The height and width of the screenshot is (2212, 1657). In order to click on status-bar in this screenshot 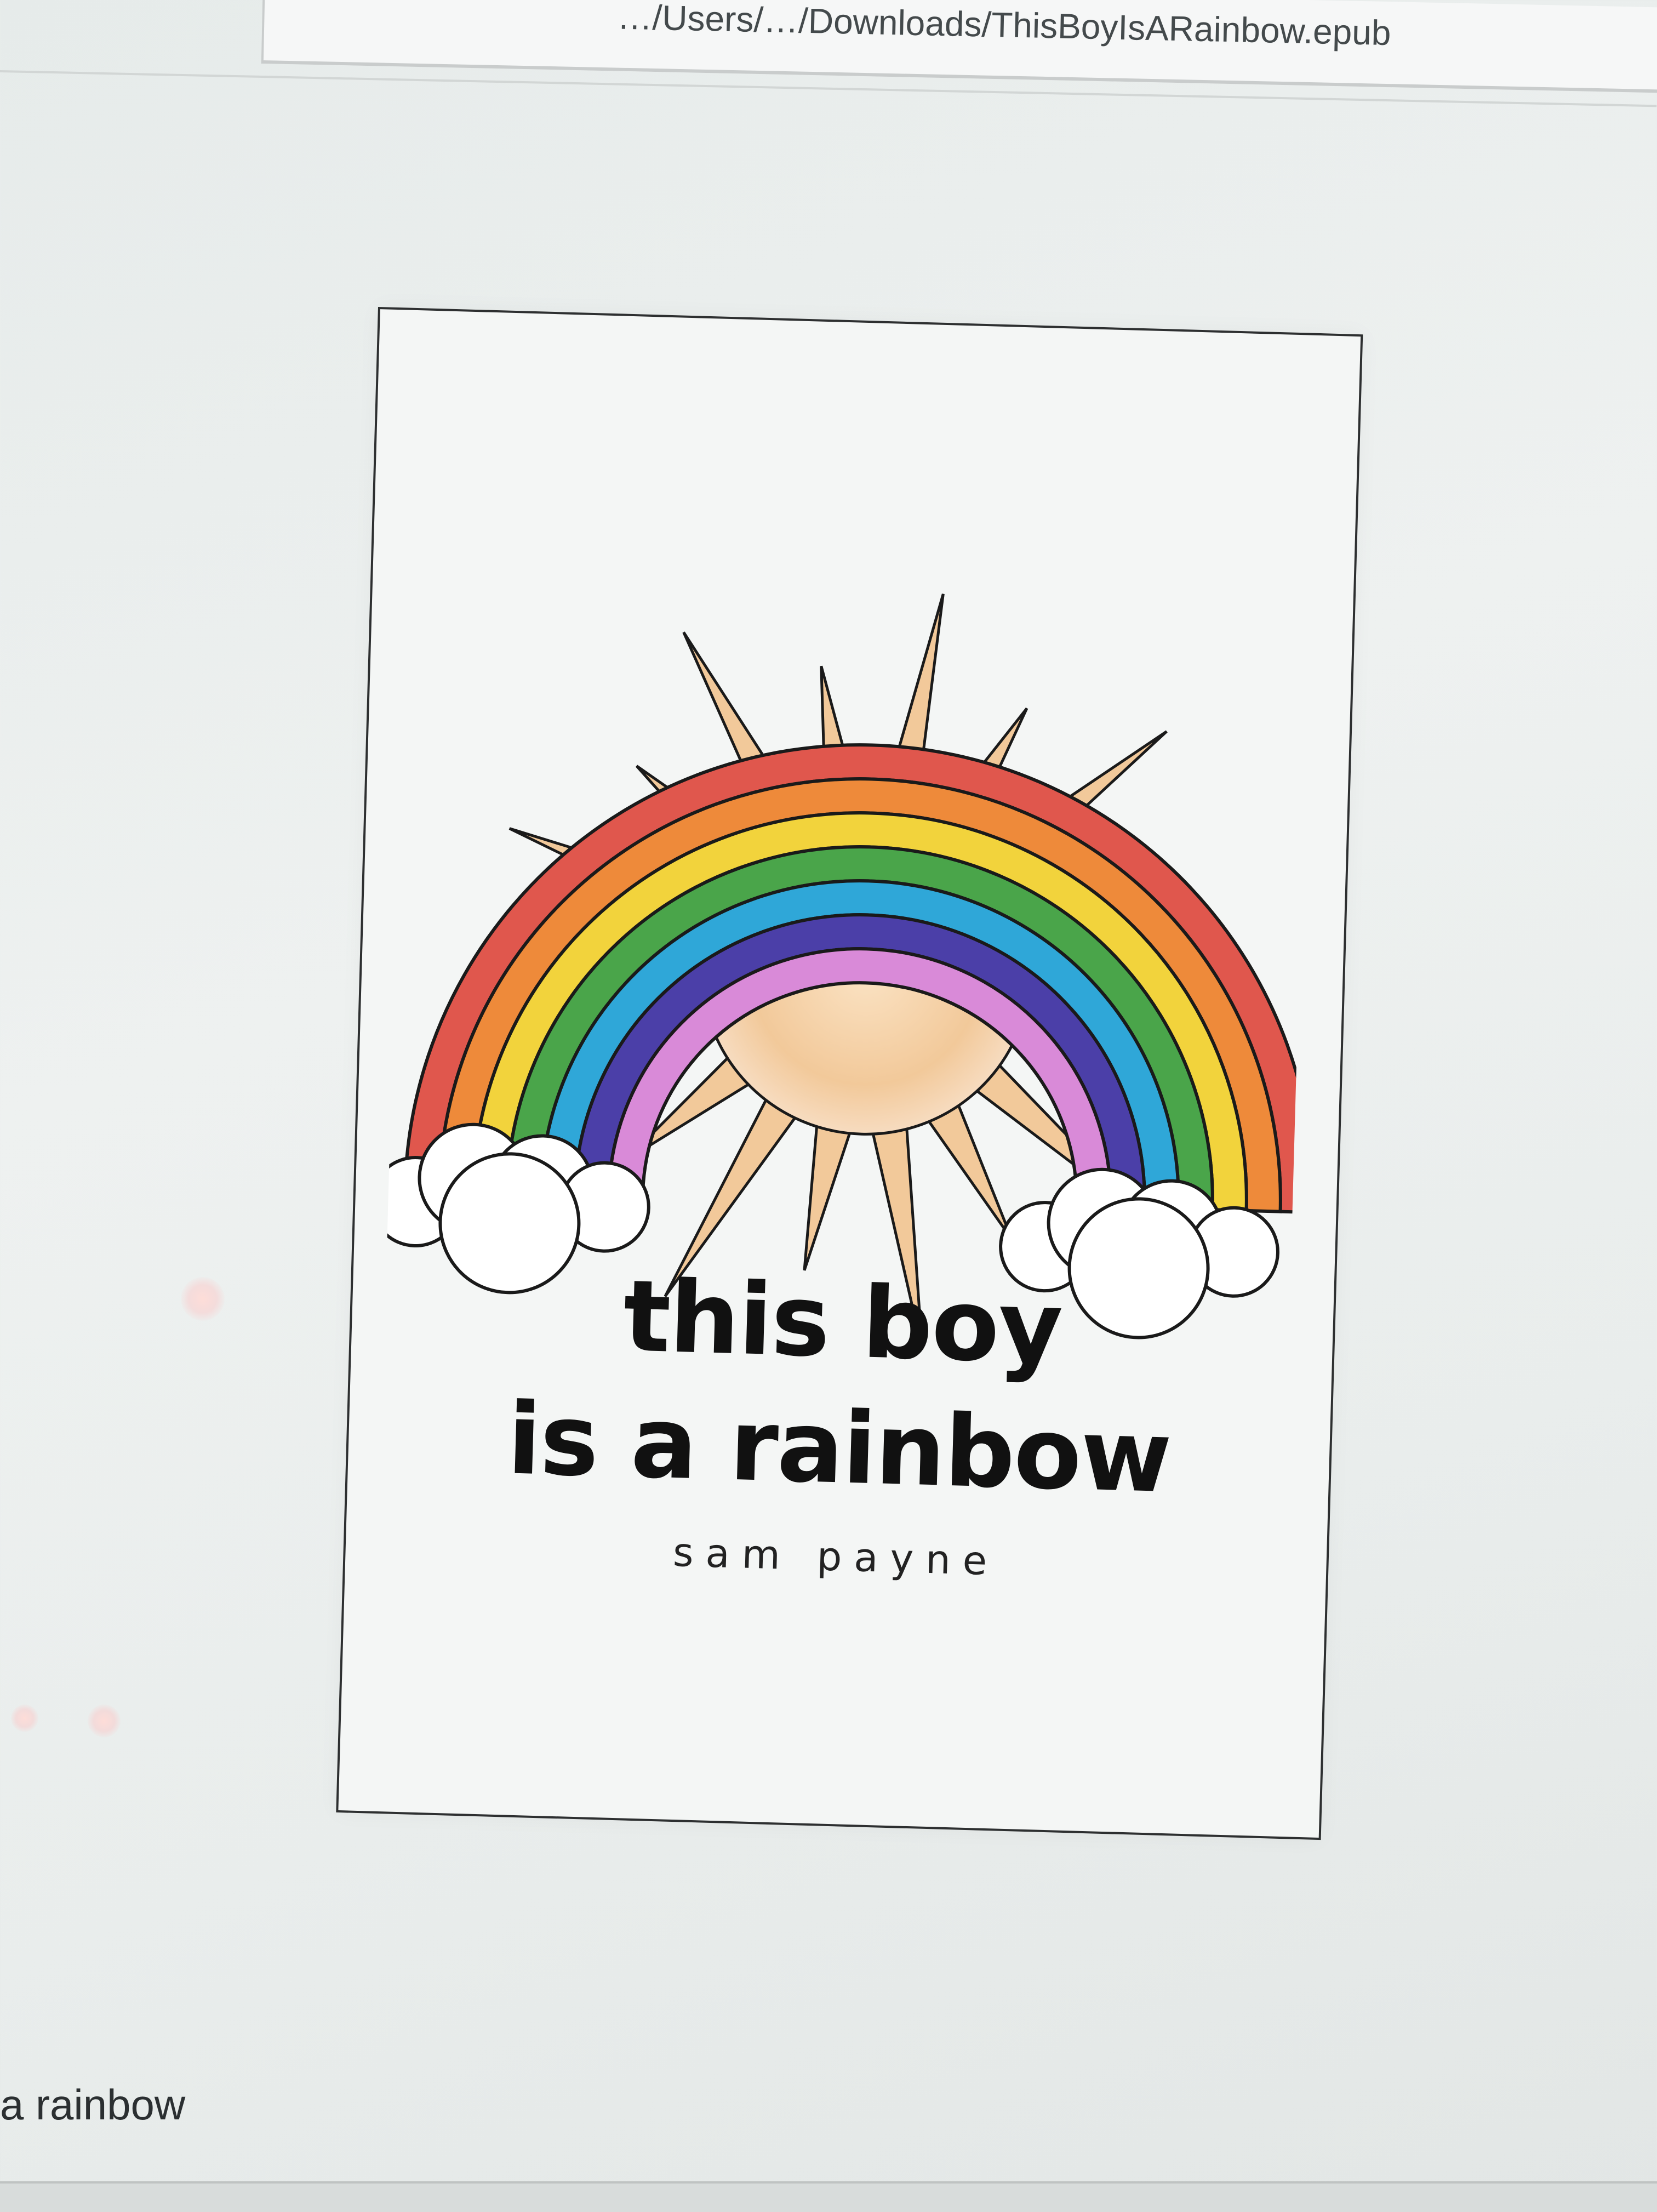, I will do `click(828, 2196)`.